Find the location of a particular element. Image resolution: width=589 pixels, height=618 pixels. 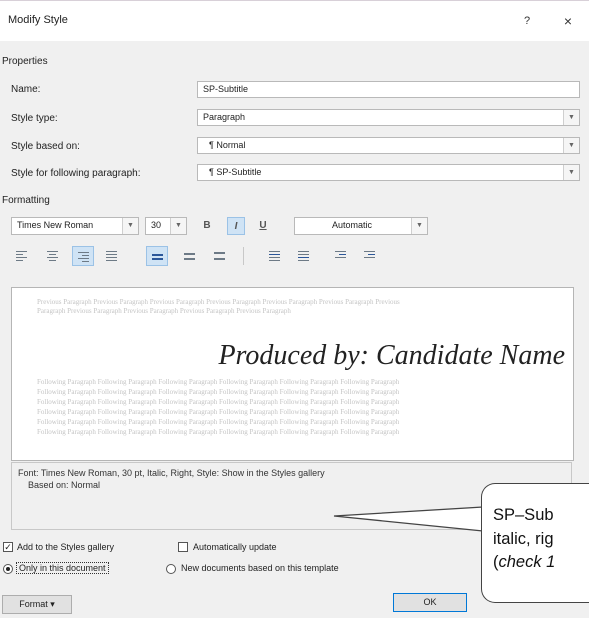

align-right-button is located at coordinates (83, 256).